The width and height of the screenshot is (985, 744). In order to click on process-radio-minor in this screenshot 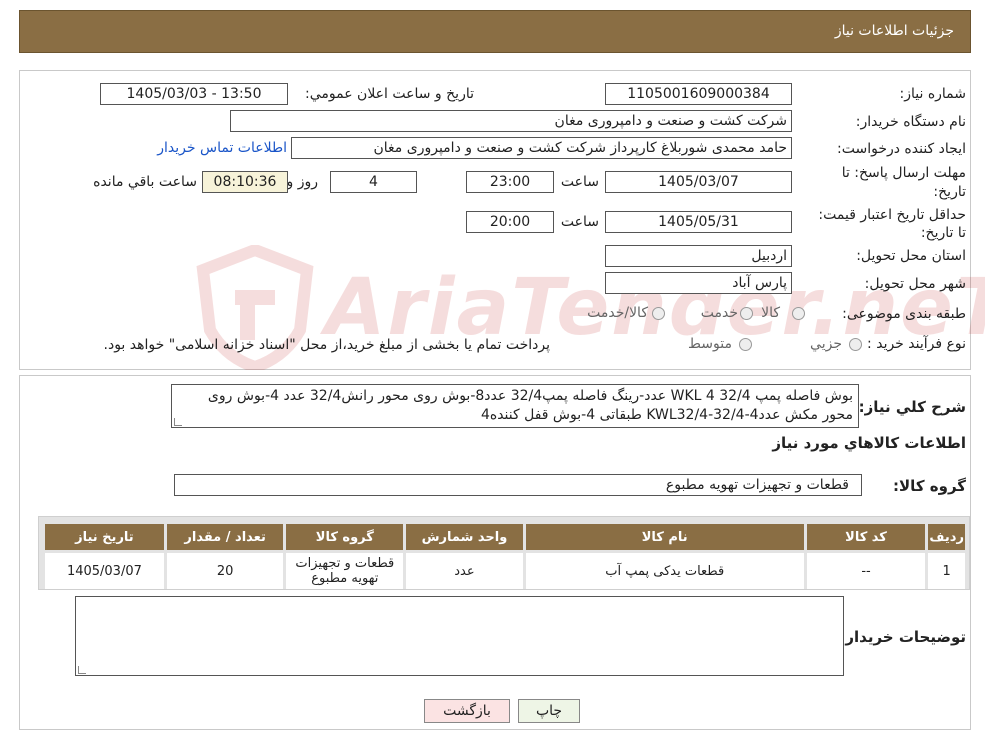, I will do `click(855, 344)`.